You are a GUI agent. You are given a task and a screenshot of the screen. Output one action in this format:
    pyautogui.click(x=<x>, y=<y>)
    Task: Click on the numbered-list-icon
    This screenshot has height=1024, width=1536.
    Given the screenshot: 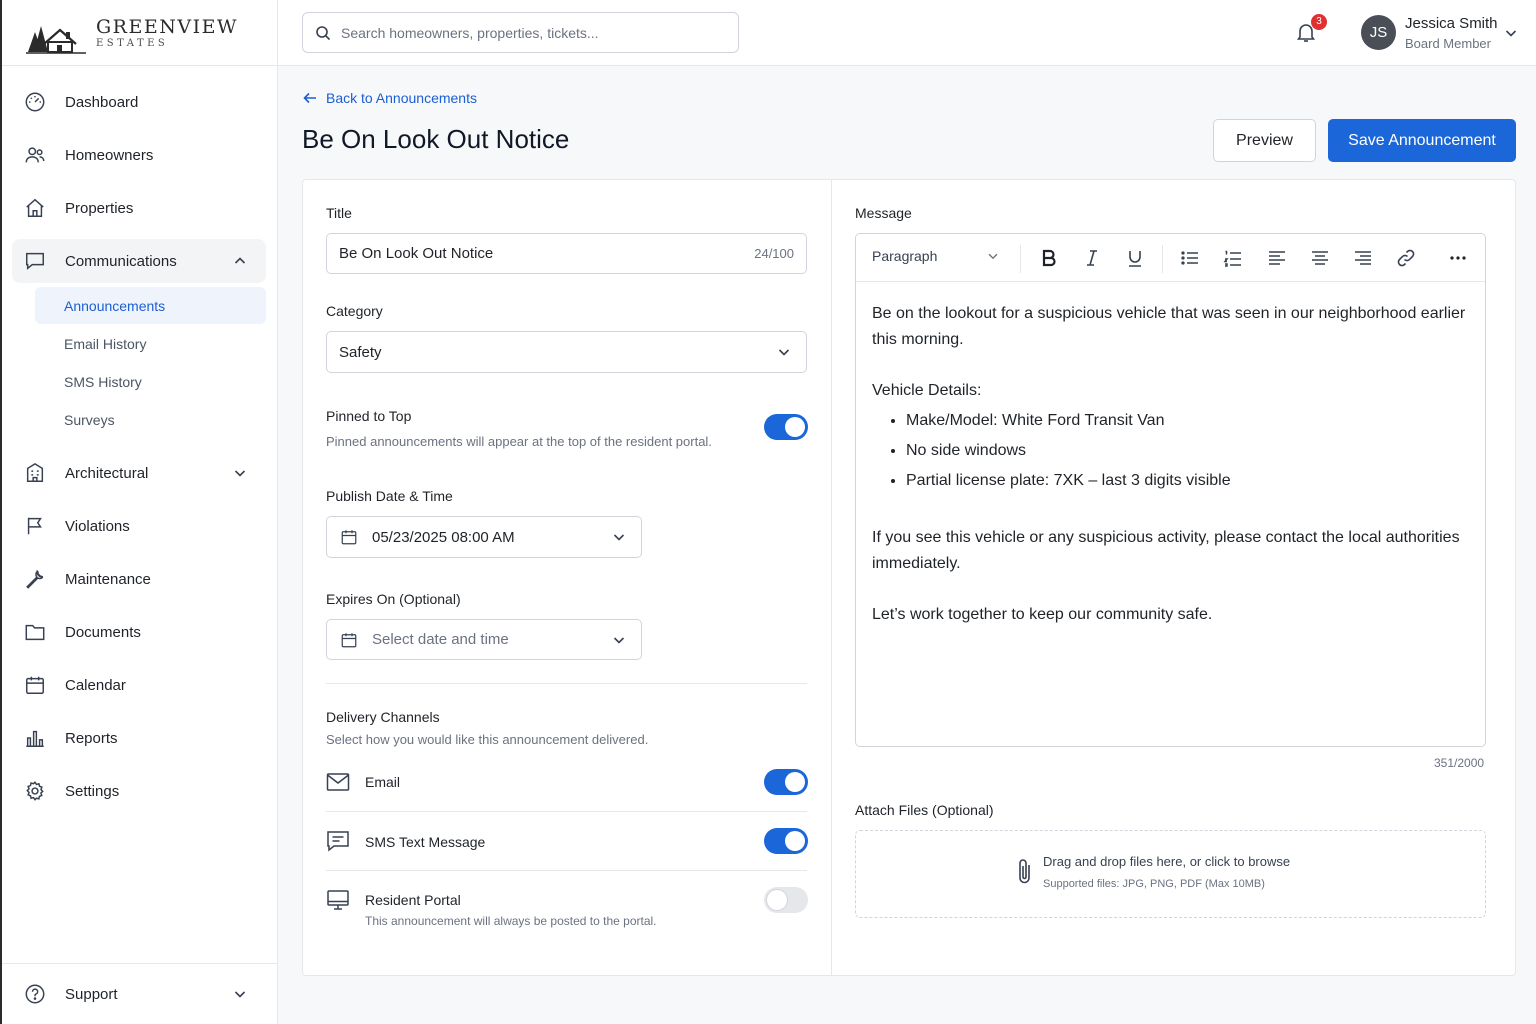 What is the action you would take?
    pyautogui.click(x=1232, y=258)
    